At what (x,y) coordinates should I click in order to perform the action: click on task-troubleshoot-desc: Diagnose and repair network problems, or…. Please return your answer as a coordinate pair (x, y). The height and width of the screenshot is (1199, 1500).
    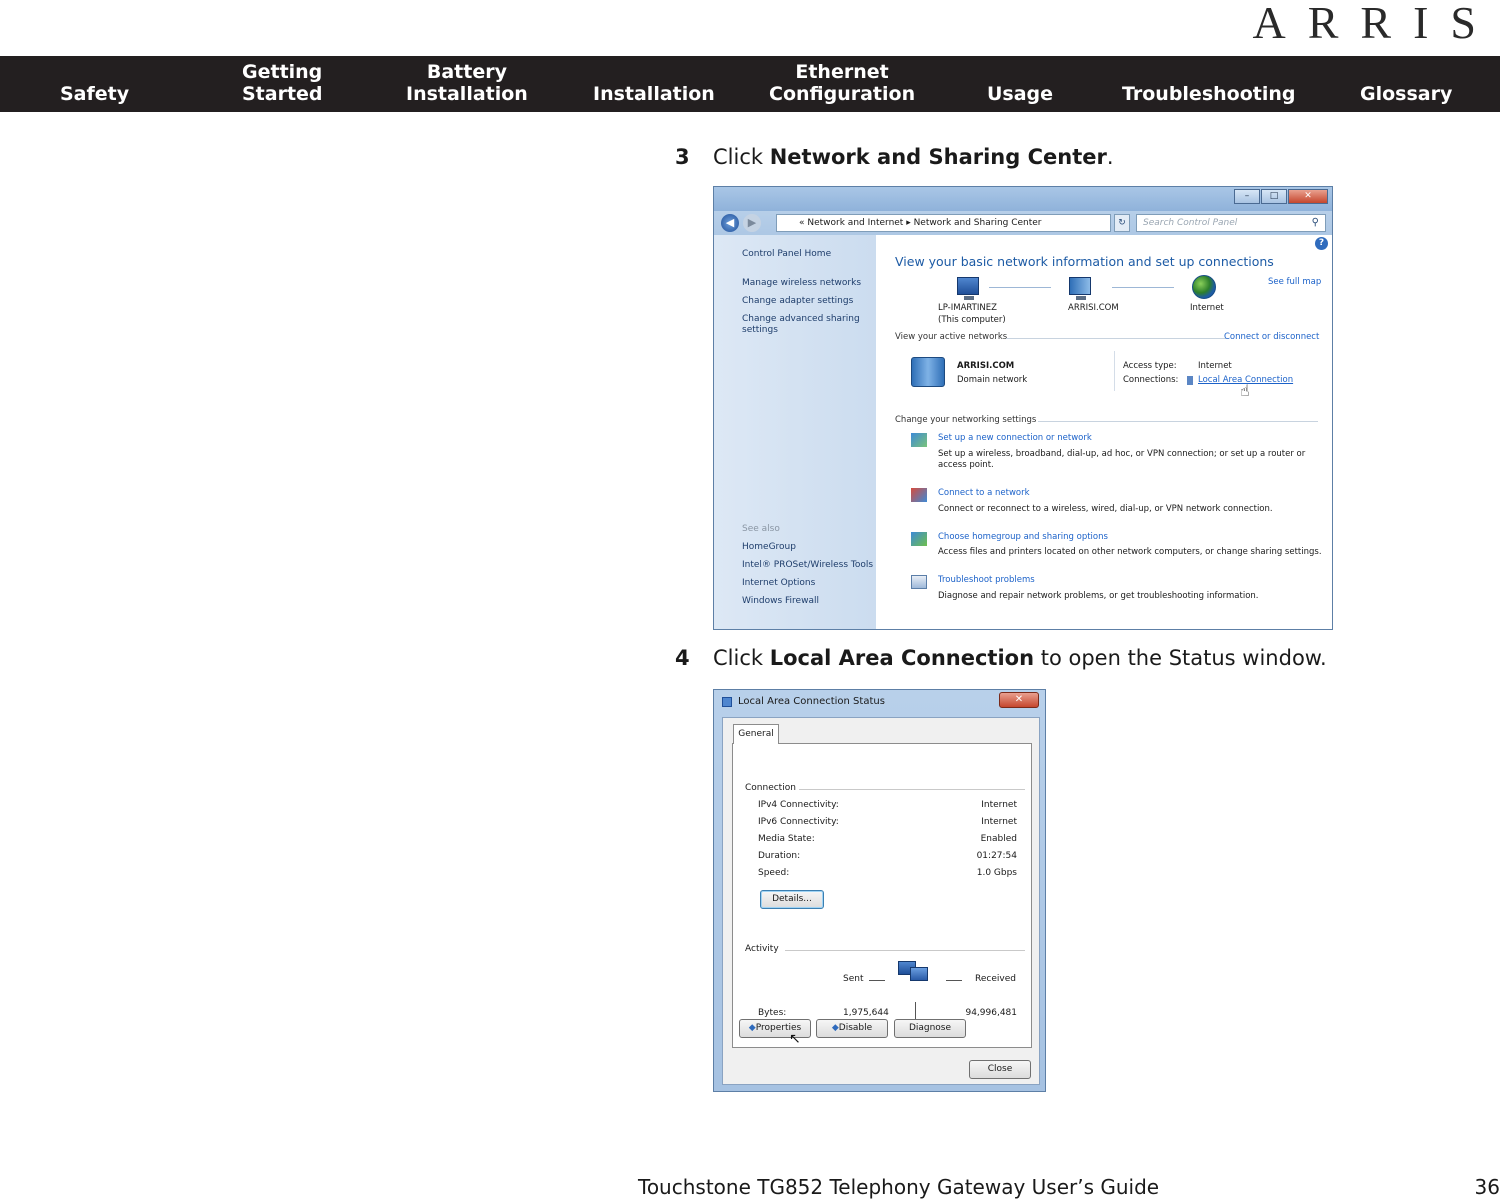
    Looking at the image, I should click on (1098, 596).